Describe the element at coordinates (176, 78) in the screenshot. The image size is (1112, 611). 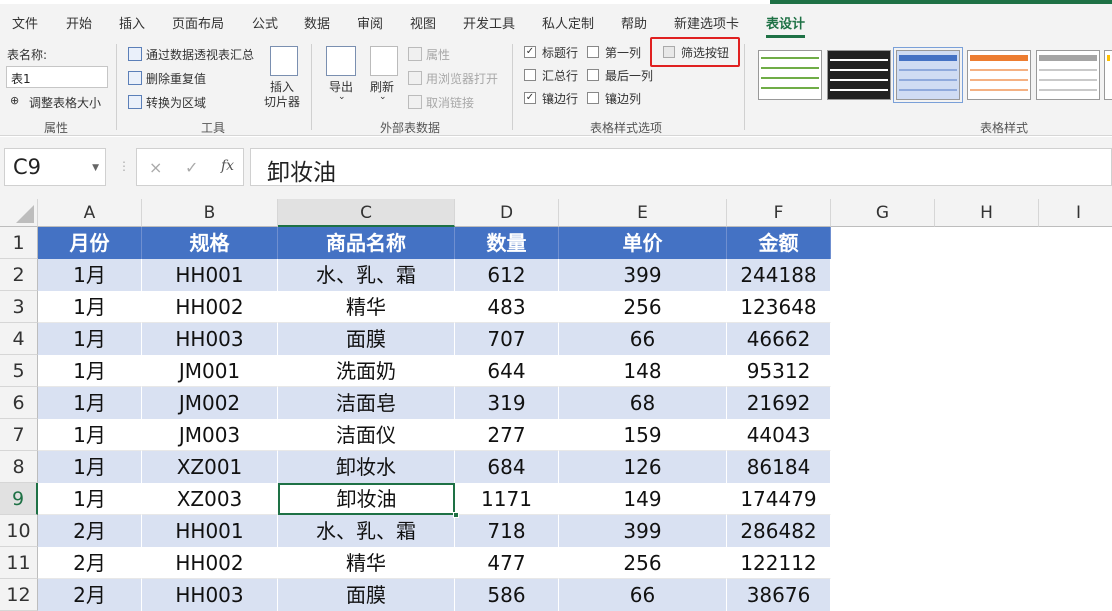
I see `remove-duplicates-button: 删除重复值` at that location.